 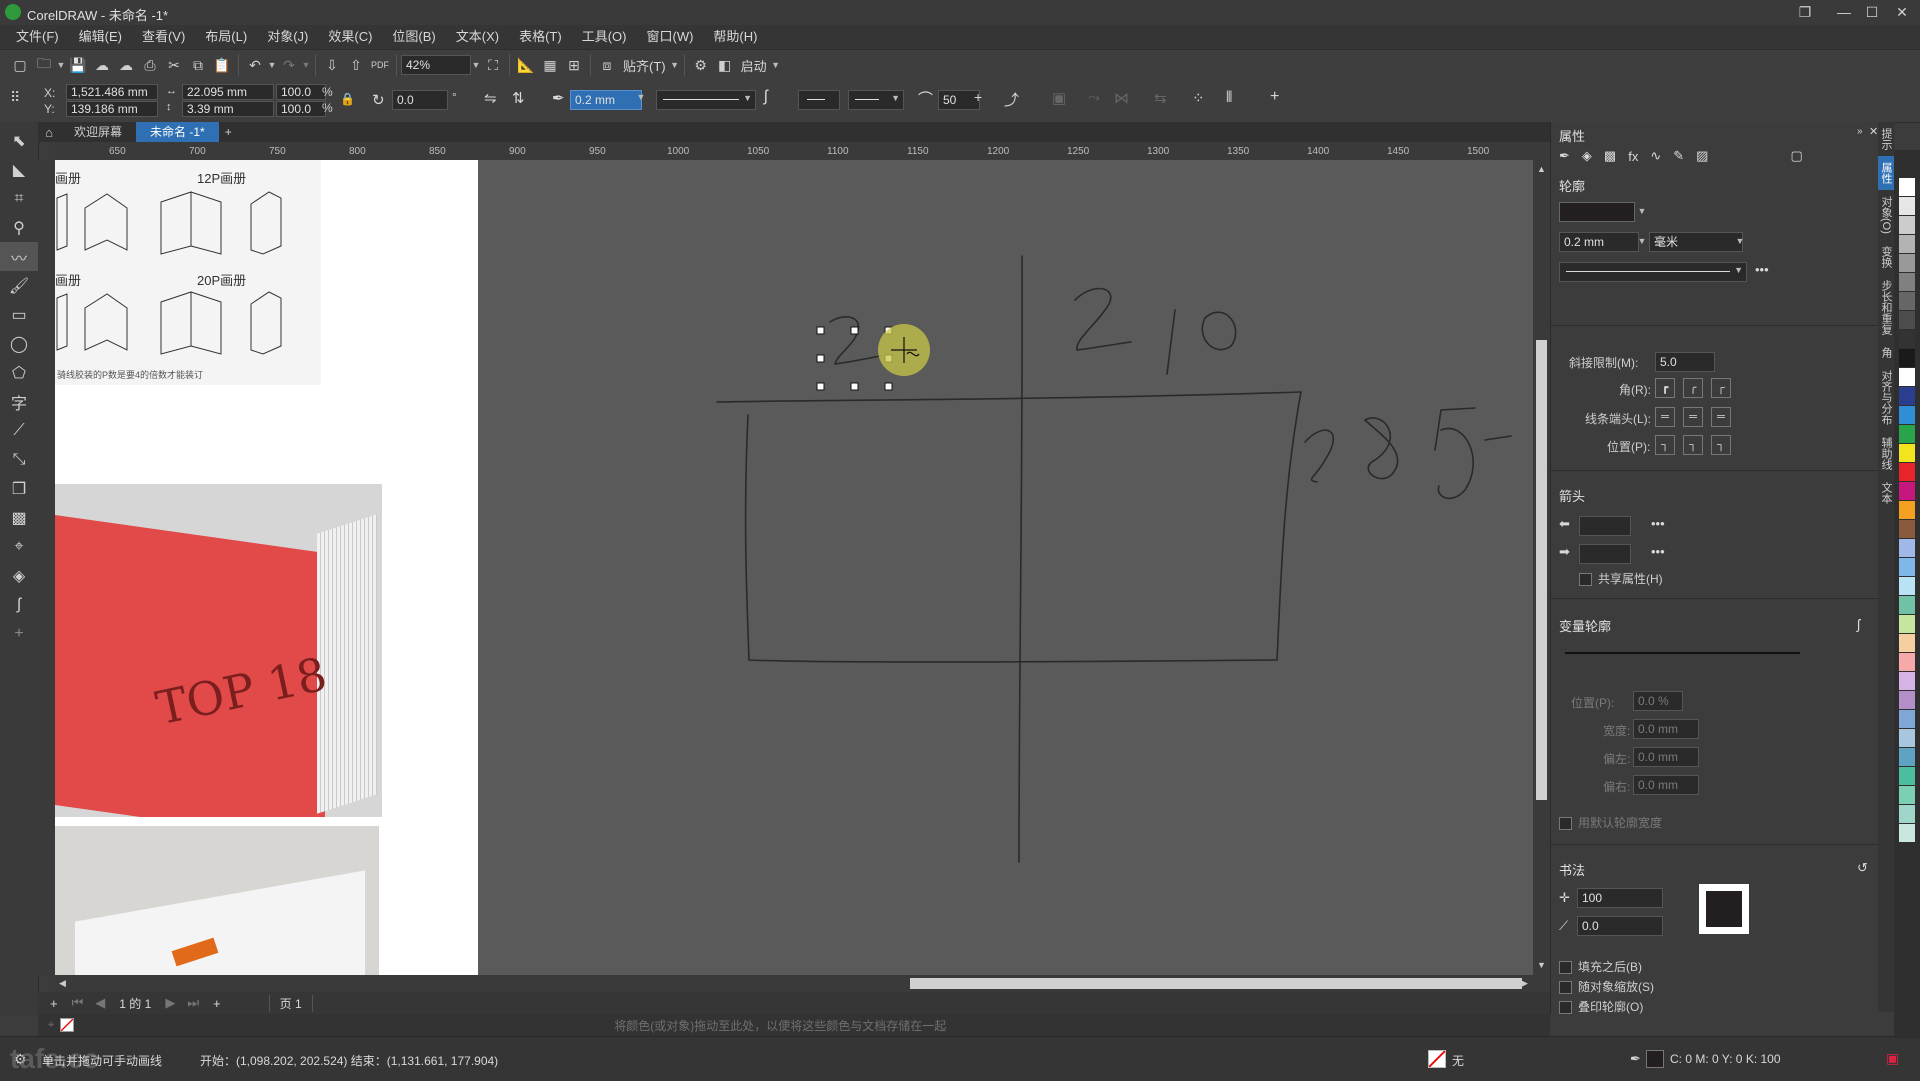 What do you see at coordinates (1658, 551) in the screenshot?
I see `end-arrow-more-button: •••` at bounding box center [1658, 551].